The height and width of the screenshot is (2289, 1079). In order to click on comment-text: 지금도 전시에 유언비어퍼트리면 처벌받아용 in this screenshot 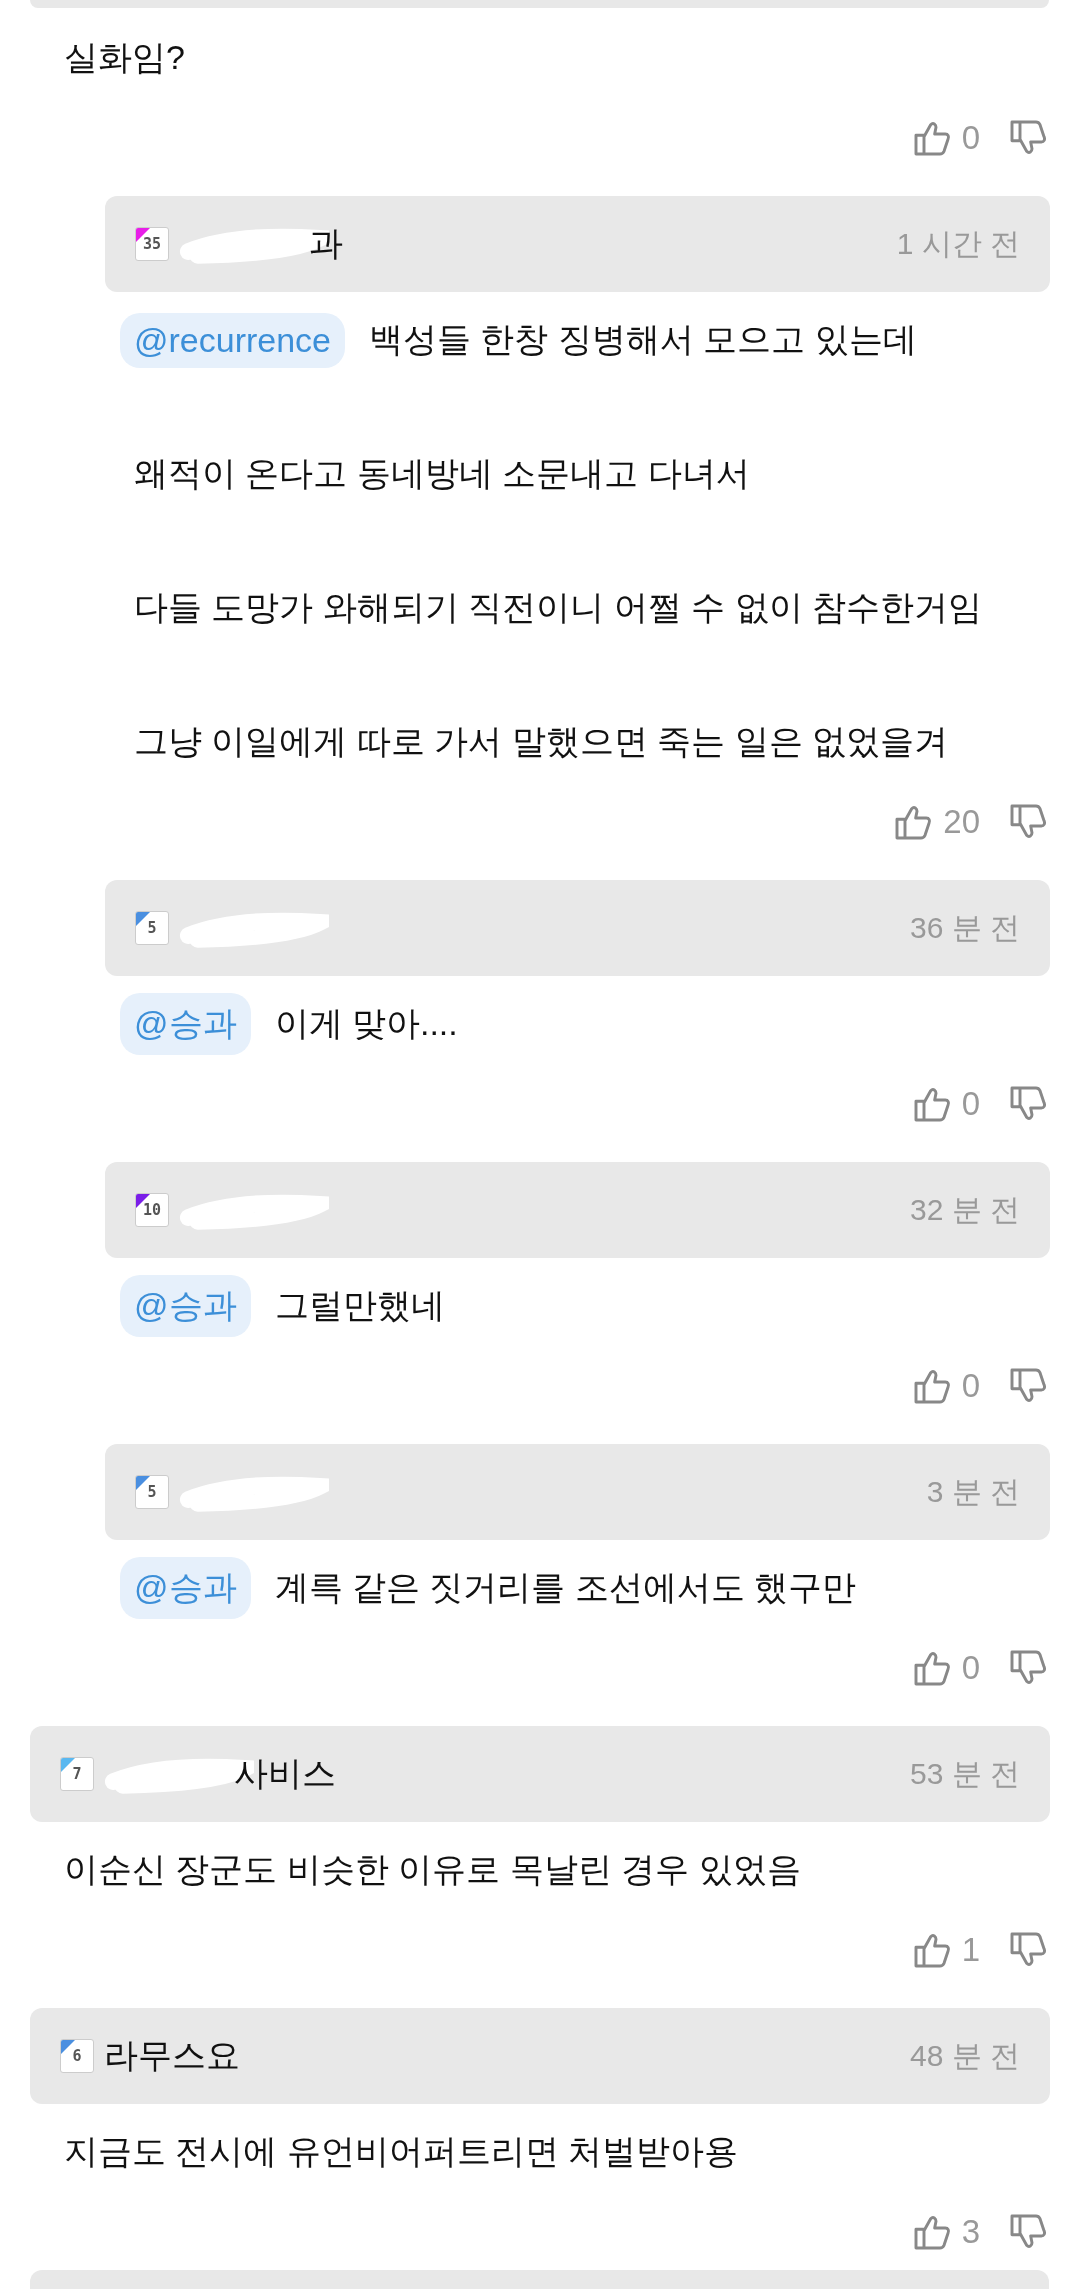, I will do `click(401, 2151)`.